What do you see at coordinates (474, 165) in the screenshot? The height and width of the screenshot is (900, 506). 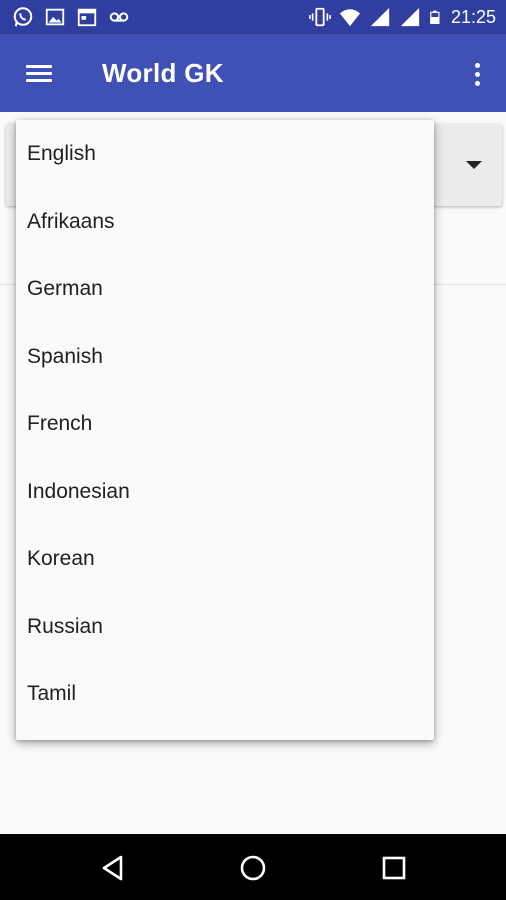 I see `dropdown-arrow-icon` at bounding box center [474, 165].